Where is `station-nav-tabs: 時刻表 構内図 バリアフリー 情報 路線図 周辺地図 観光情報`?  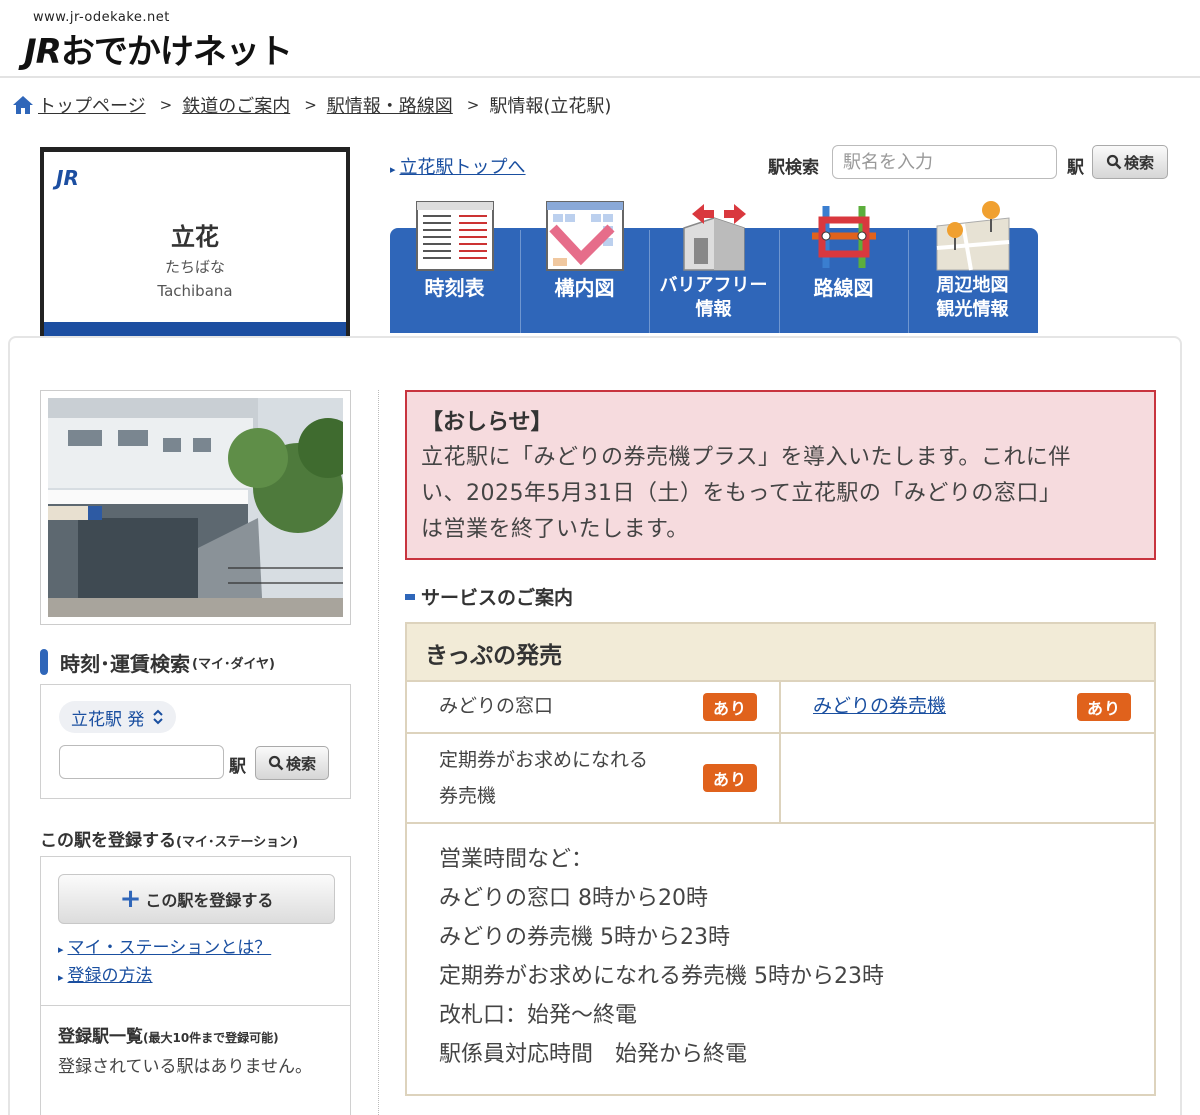
station-nav-tabs: 時刻表 構内図 バリアフリー 情報 路線図 周辺地図 観光情報 is located at coordinates (714, 261).